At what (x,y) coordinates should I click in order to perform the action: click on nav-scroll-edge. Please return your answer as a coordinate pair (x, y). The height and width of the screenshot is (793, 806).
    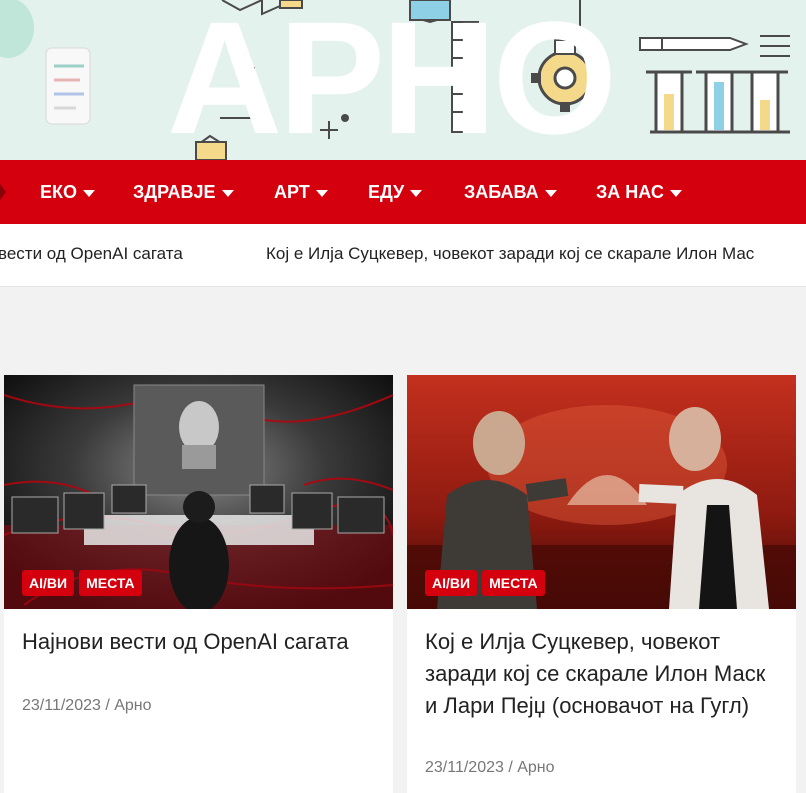
    Looking at the image, I should click on (3, 192).